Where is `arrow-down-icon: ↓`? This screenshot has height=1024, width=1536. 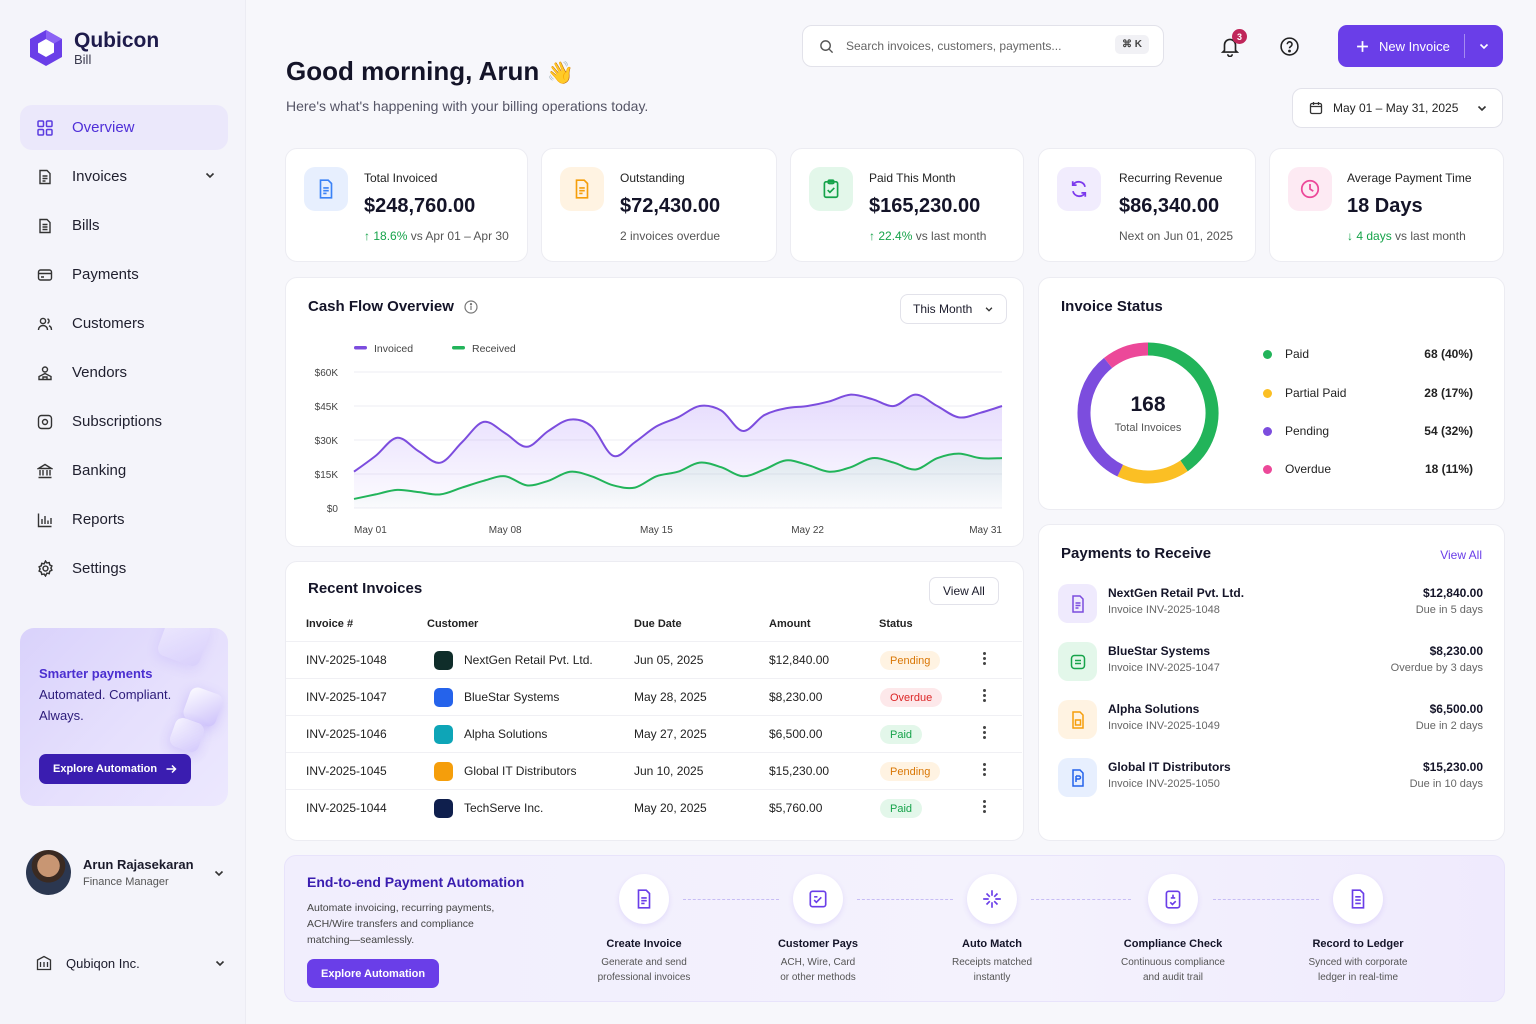
arrow-down-icon: ↓ is located at coordinates (1350, 236).